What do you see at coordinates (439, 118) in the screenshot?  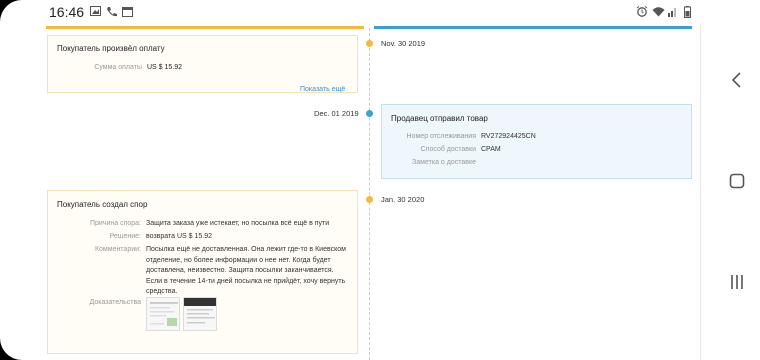 I see `shipped-title: Продавец отправил товар` at bounding box center [439, 118].